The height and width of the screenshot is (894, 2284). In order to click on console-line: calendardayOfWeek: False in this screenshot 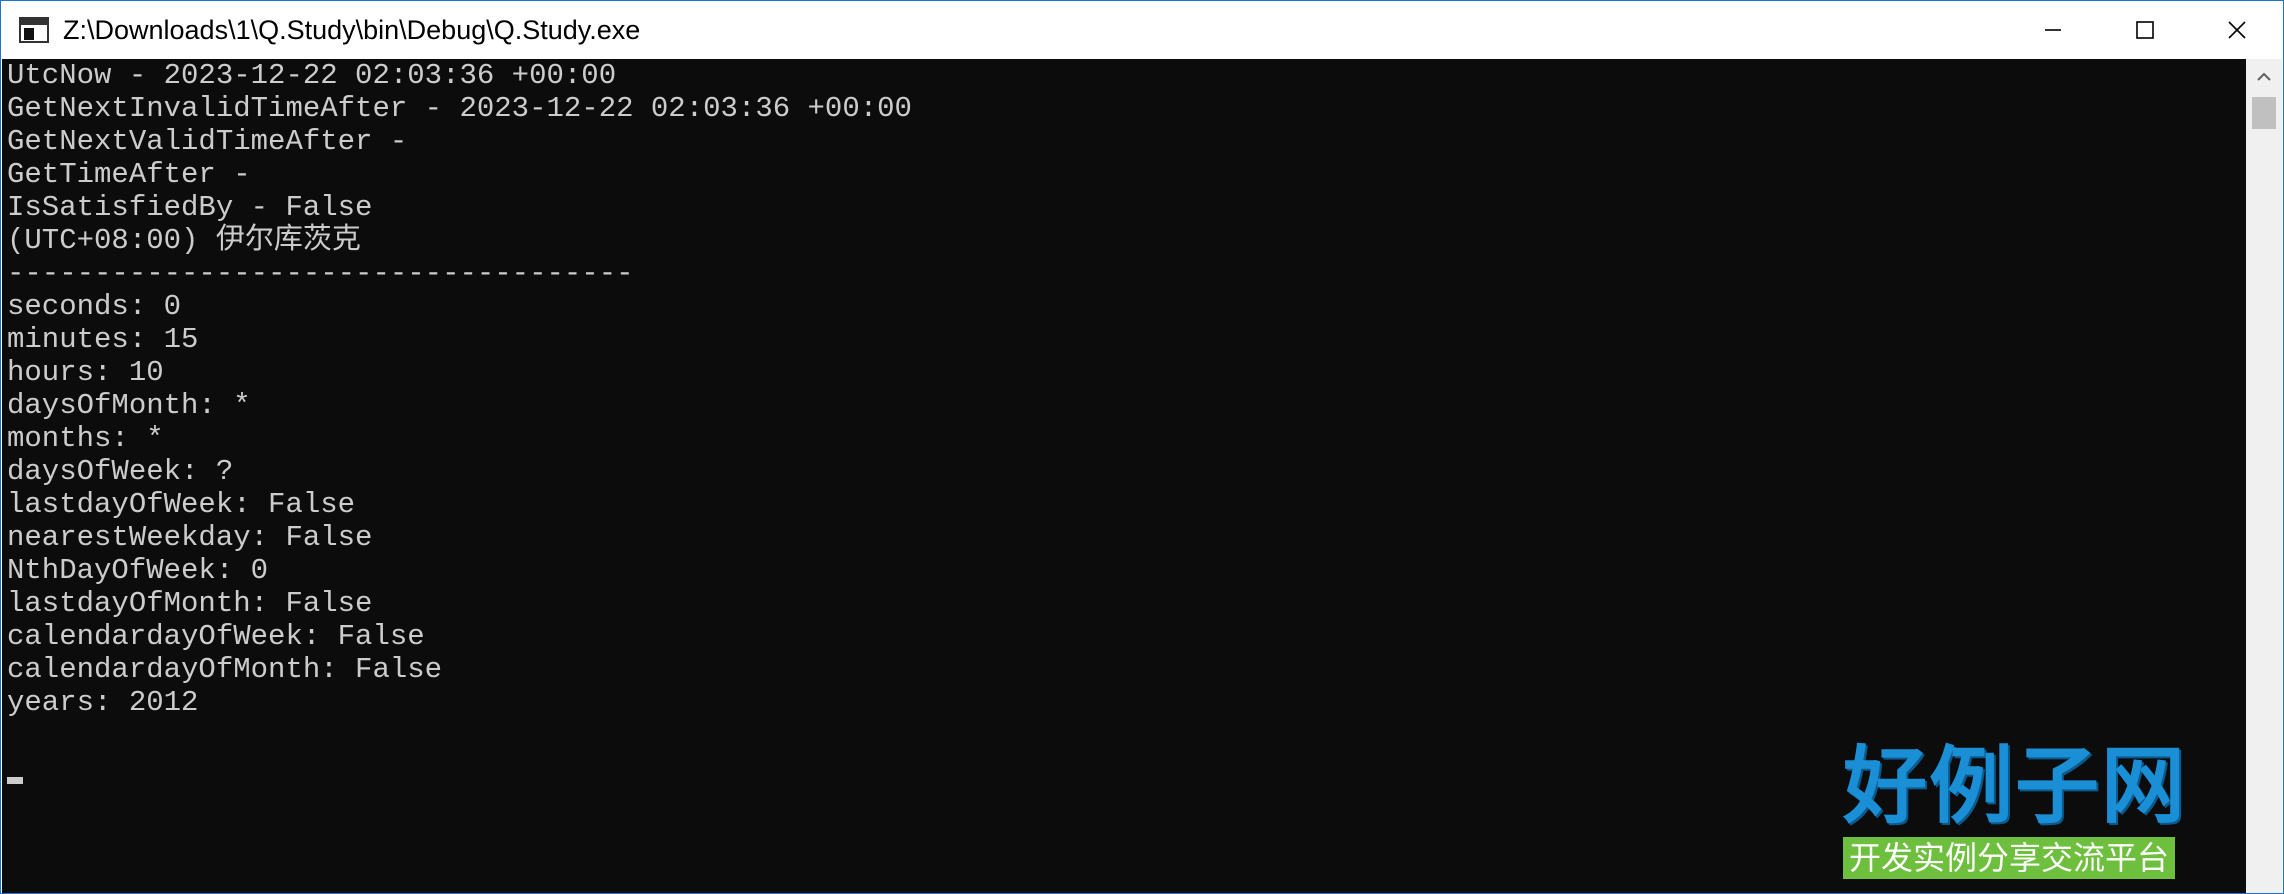, I will do `click(216, 636)`.